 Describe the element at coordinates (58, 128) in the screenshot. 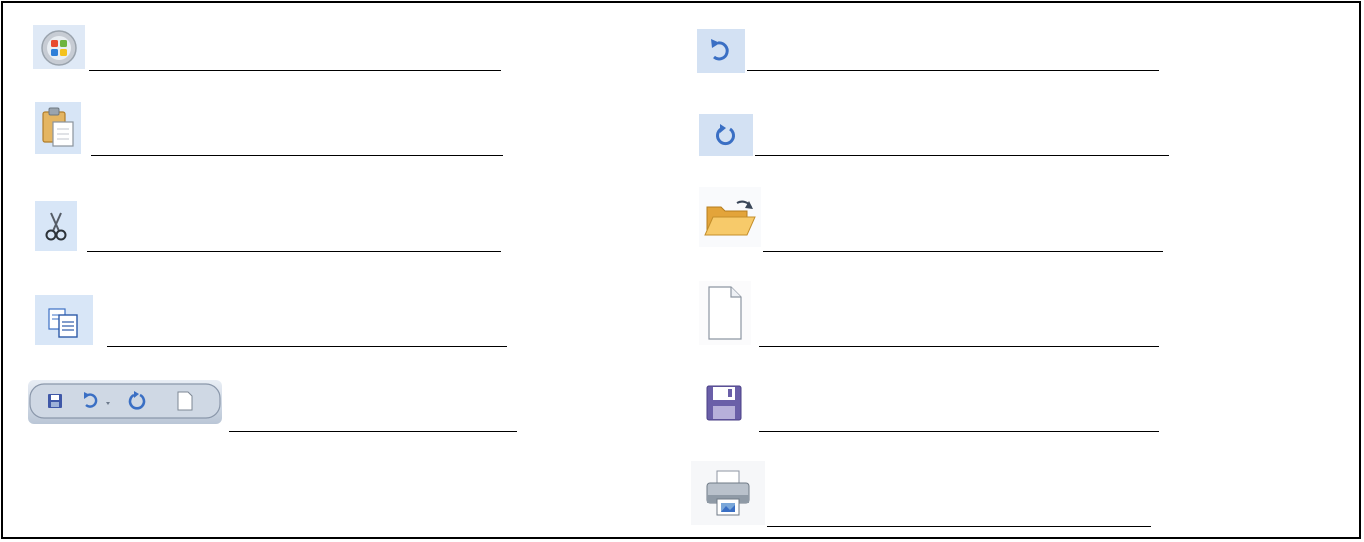

I see `paste-icon` at that location.